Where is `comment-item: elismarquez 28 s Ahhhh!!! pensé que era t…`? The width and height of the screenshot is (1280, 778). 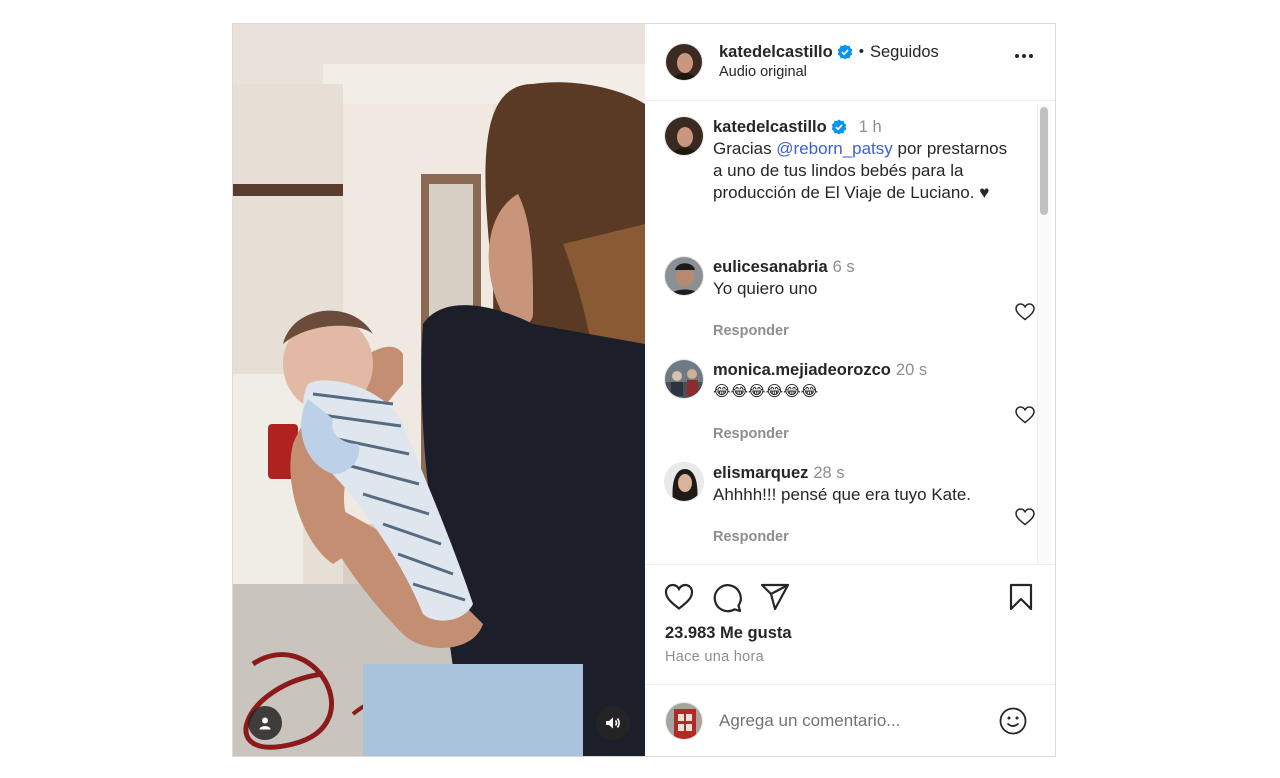
comment-item: elismarquez 28 s Ahhhh!!! pensé que era t… is located at coordinates (838, 505).